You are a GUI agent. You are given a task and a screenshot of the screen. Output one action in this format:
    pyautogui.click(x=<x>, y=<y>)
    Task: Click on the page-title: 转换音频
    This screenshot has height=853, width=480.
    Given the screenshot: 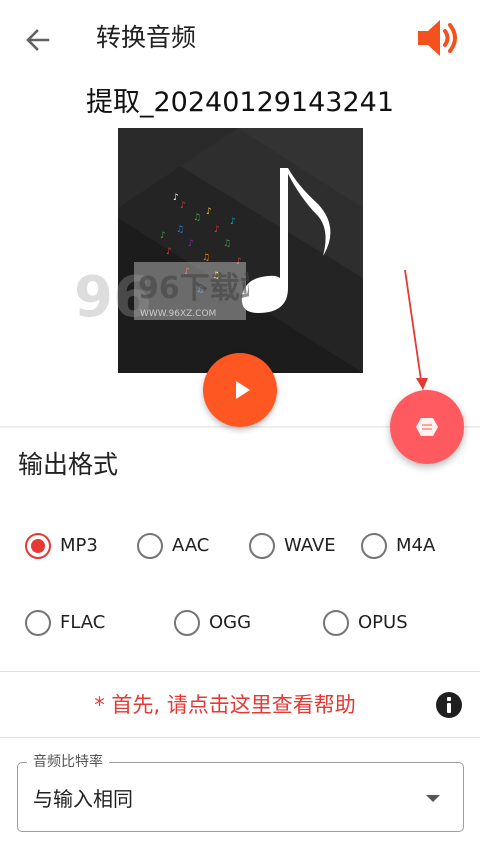 What is the action you would take?
    pyautogui.click(x=146, y=37)
    